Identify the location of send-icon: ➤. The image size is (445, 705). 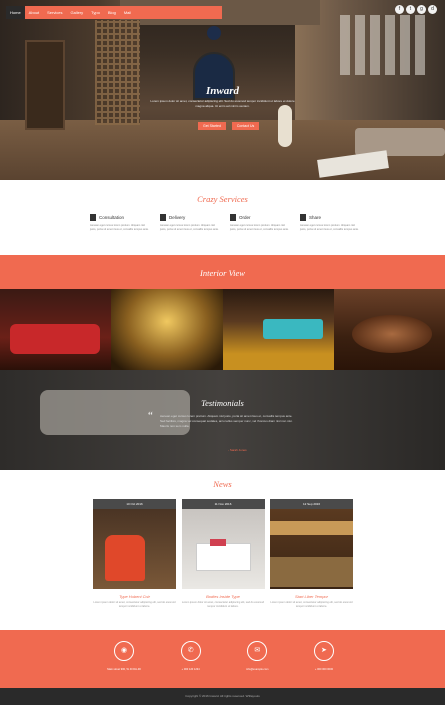
(323, 651).